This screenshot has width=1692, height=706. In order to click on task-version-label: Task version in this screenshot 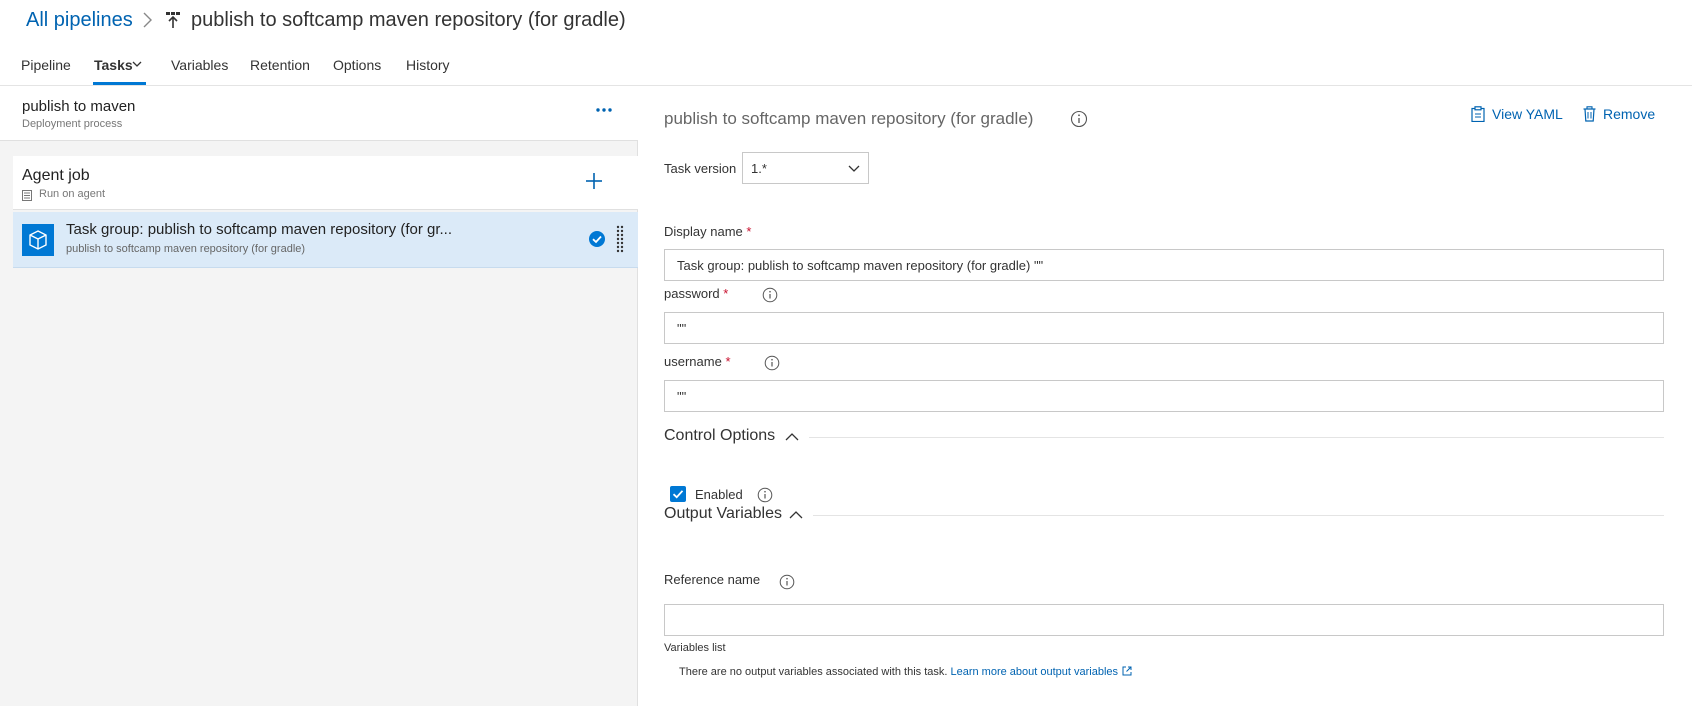, I will do `click(700, 168)`.